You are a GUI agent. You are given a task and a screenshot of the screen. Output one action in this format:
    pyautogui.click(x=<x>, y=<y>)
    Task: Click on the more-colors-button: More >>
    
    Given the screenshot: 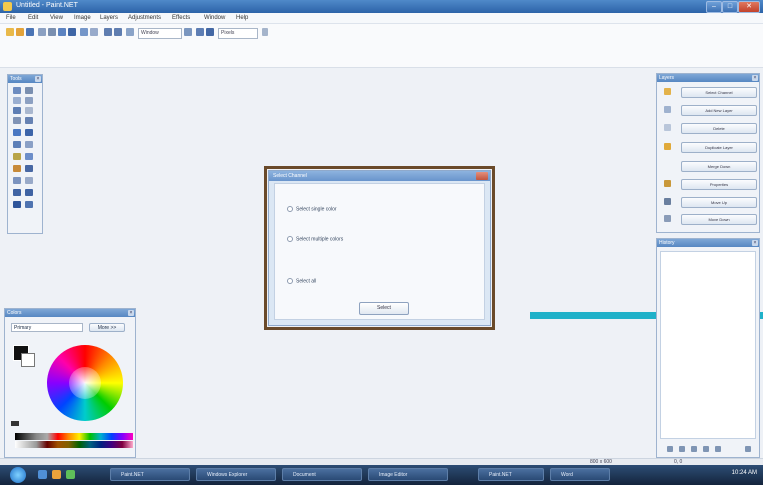 What is the action you would take?
    pyautogui.click(x=107, y=327)
    